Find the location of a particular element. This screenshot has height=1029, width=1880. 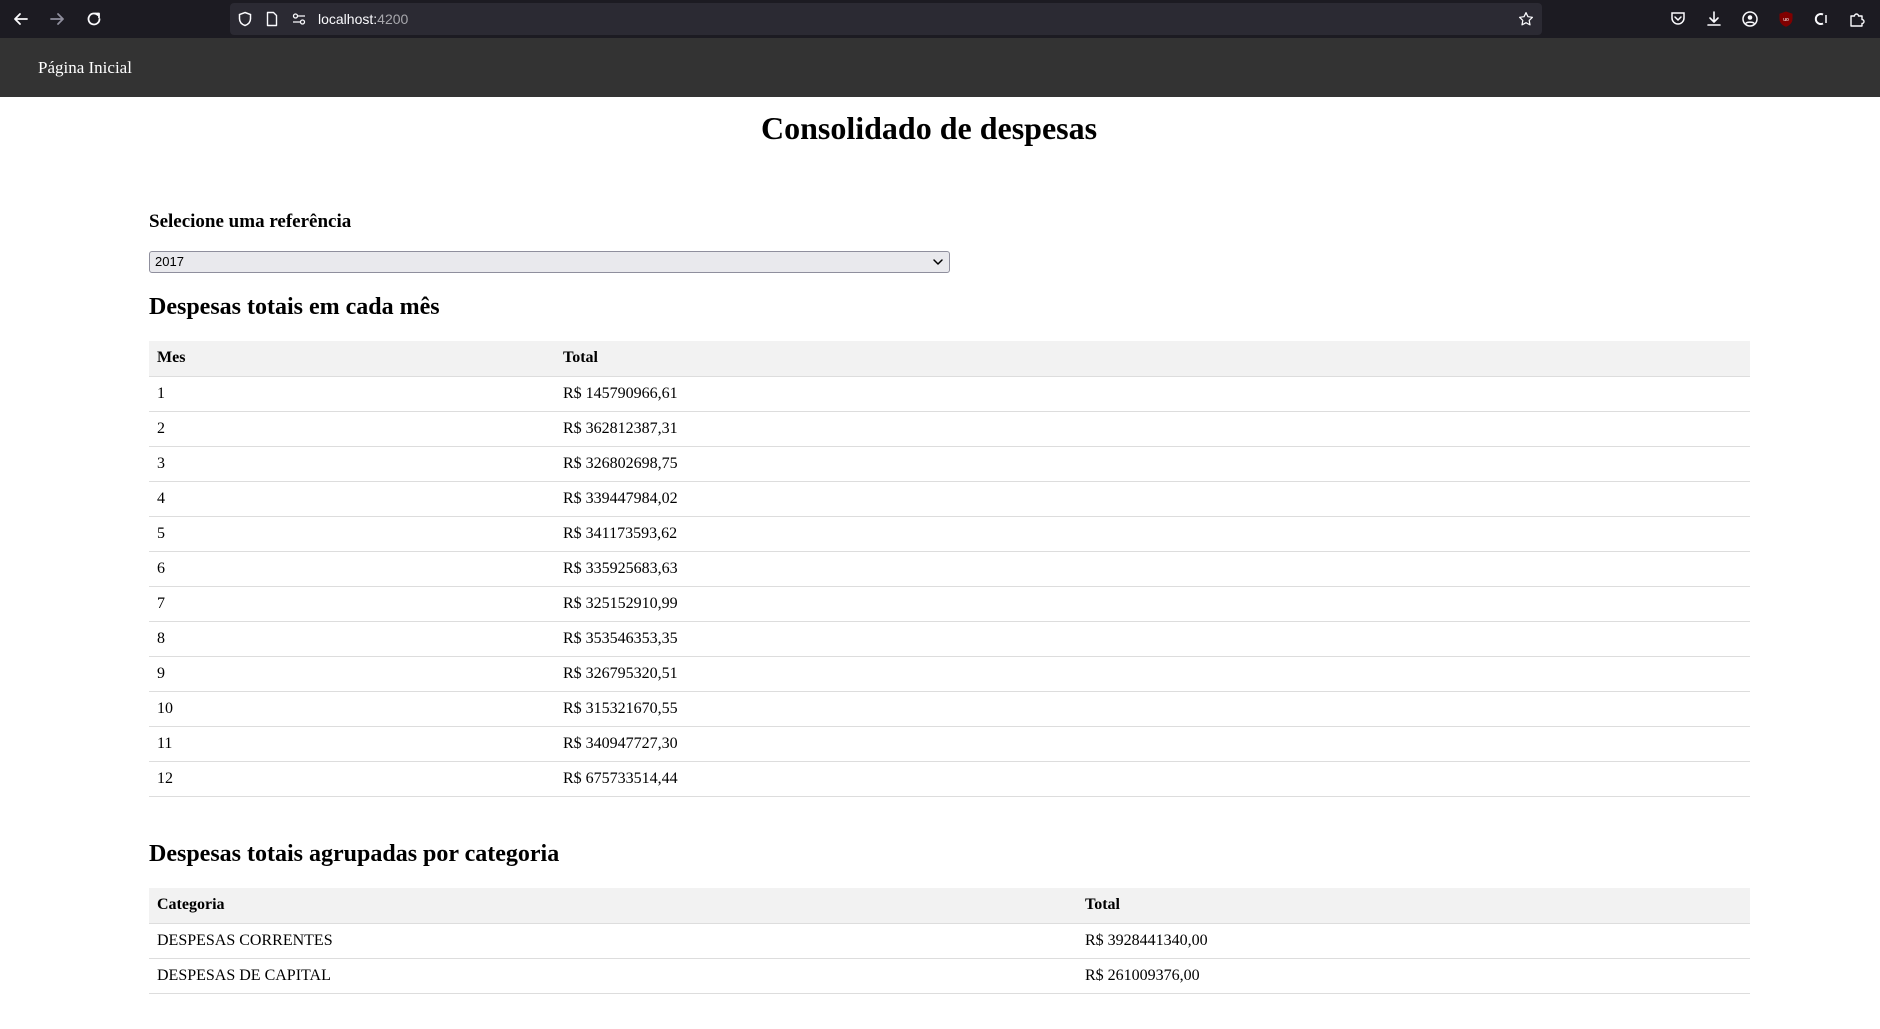

account-icon is located at coordinates (1750, 19).